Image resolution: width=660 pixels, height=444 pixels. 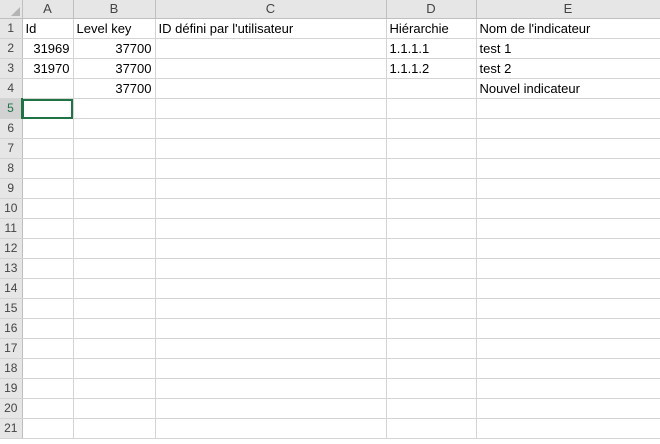 I want to click on cell-d10, so click(x=431, y=208).